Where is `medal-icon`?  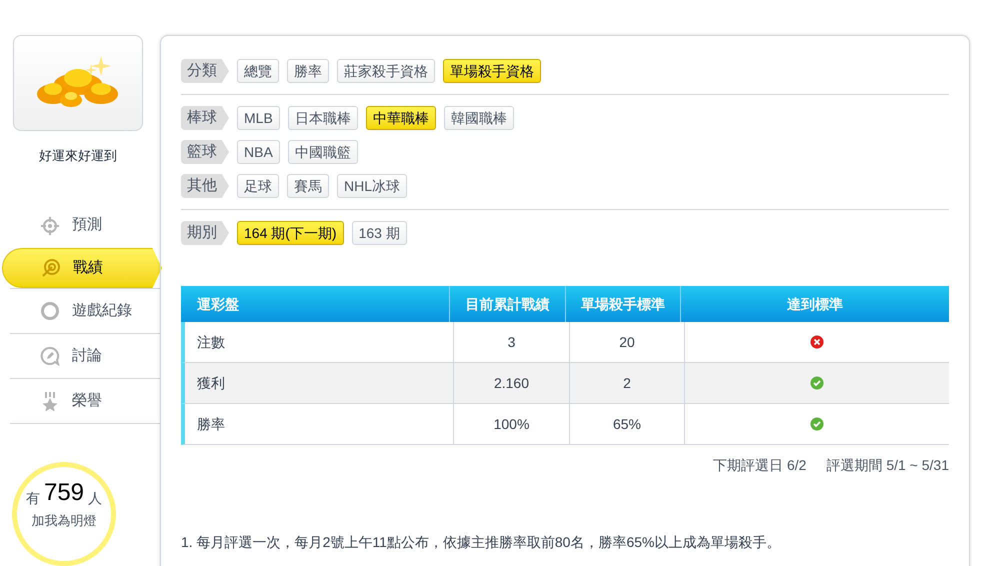
medal-icon is located at coordinates (50, 401).